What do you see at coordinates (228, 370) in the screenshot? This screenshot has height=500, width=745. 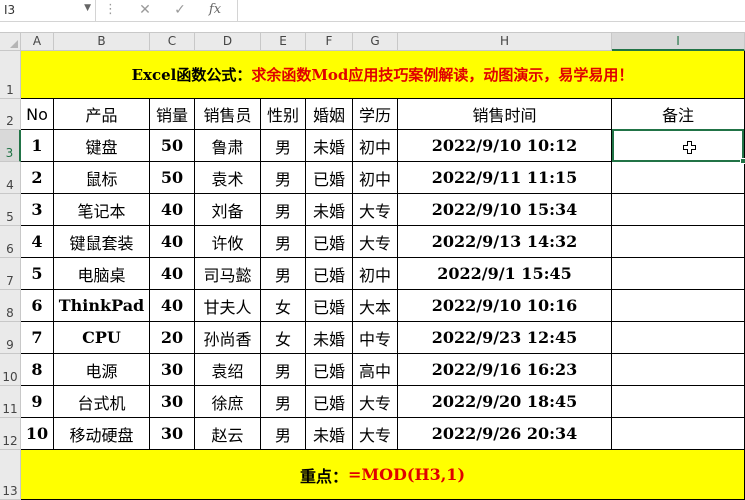 I see `cell-salesperson: 袁绍` at bounding box center [228, 370].